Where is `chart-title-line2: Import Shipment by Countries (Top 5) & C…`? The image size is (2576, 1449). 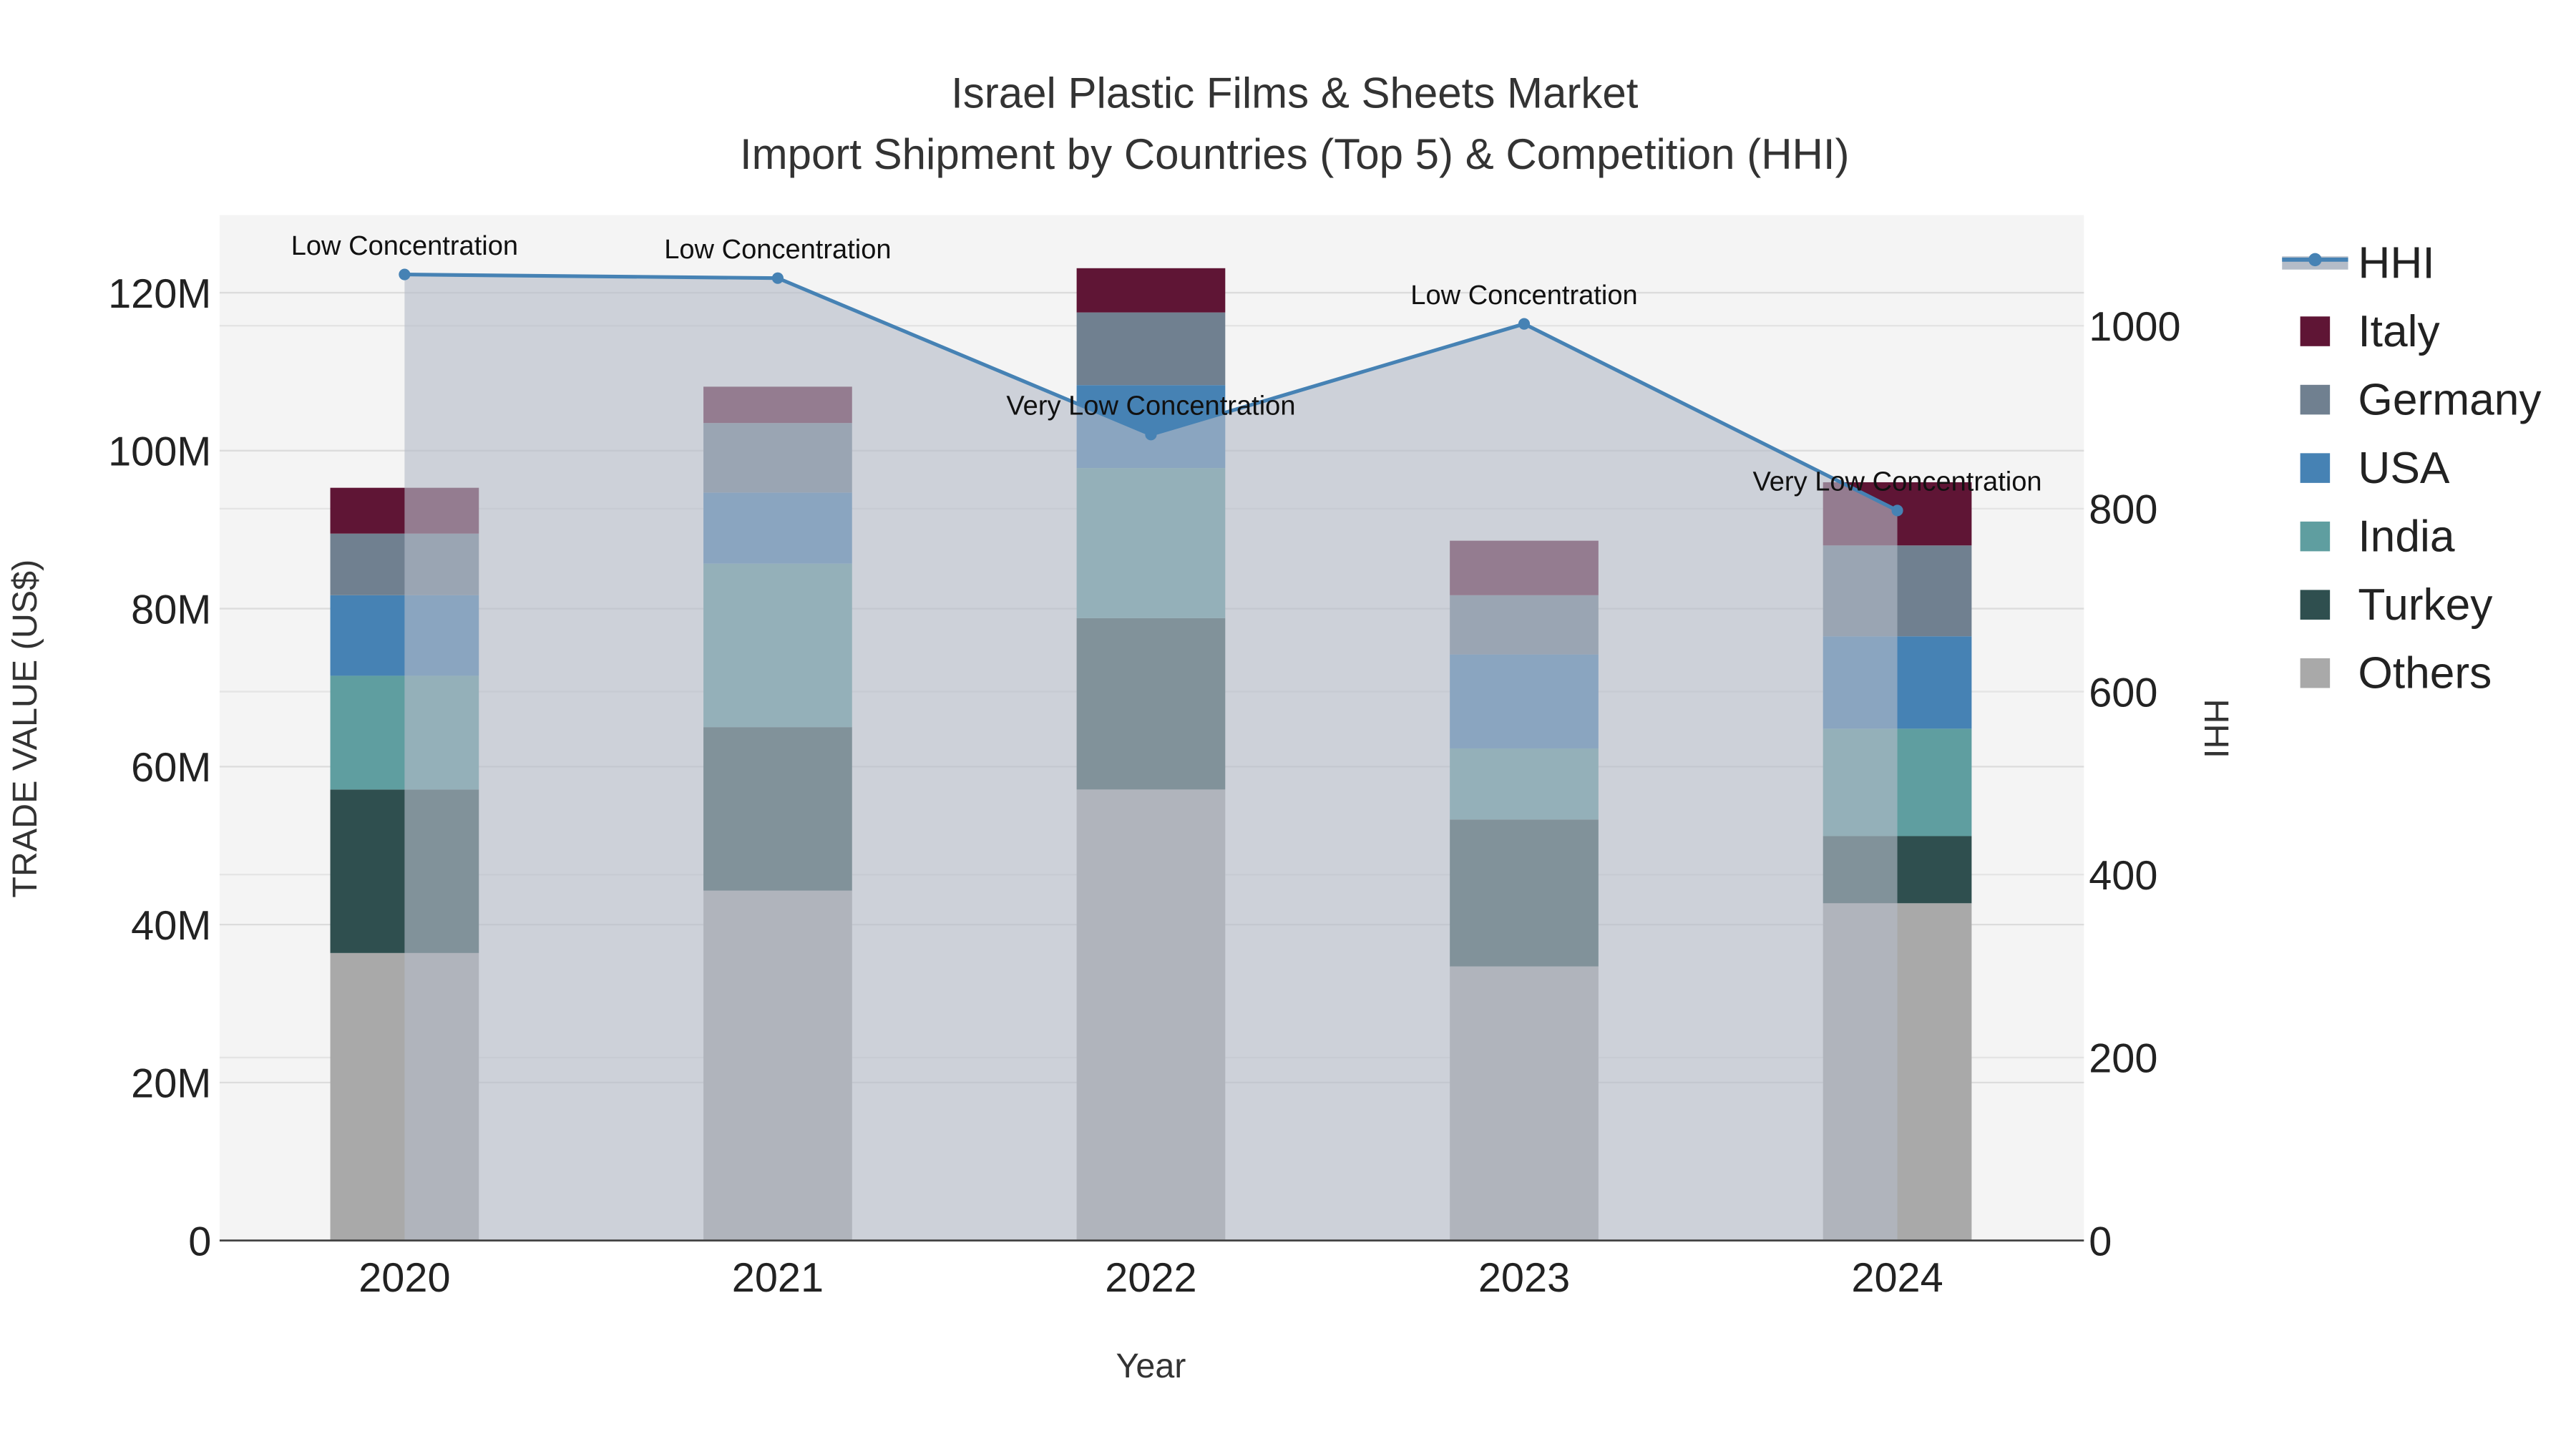 chart-title-line2: Import Shipment by Countries (Top 5) & C… is located at coordinates (1295, 154).